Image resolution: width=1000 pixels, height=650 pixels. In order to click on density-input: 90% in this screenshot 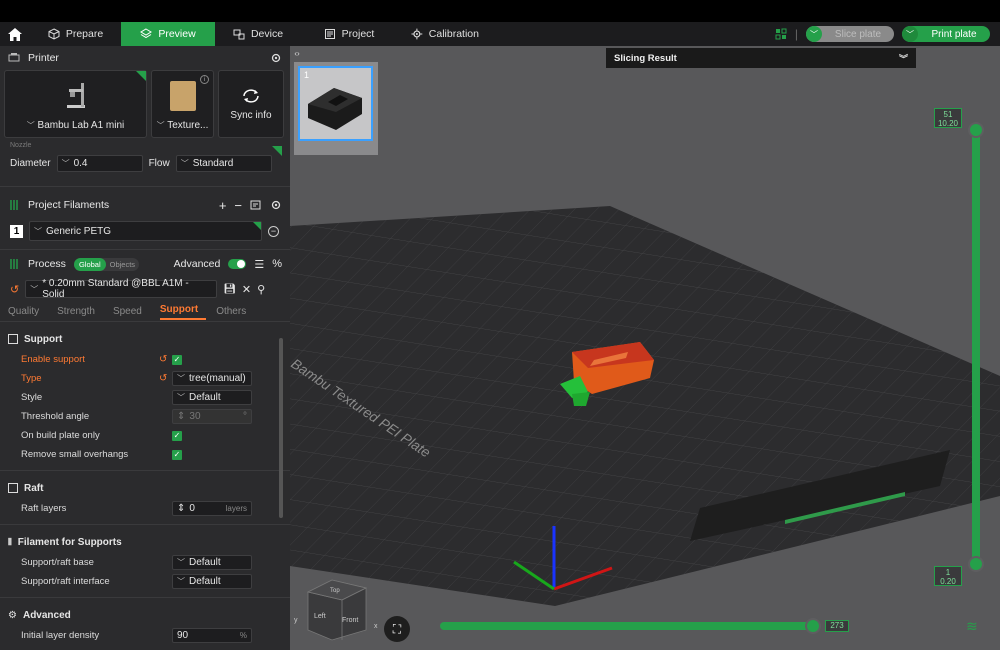, I will do `click(212, 635)`.